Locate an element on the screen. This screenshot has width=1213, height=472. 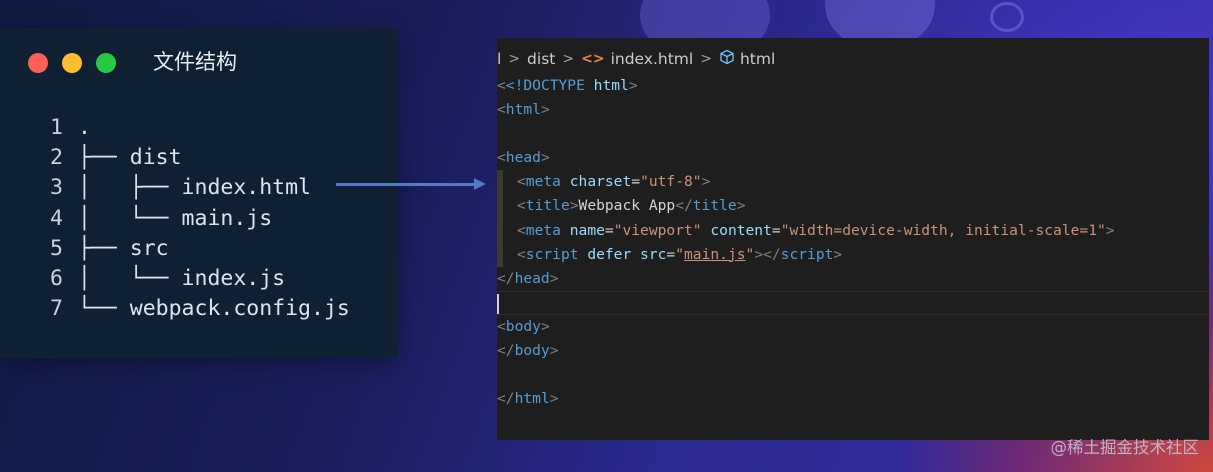
attr-name: src is located at coordinates (653, 254).